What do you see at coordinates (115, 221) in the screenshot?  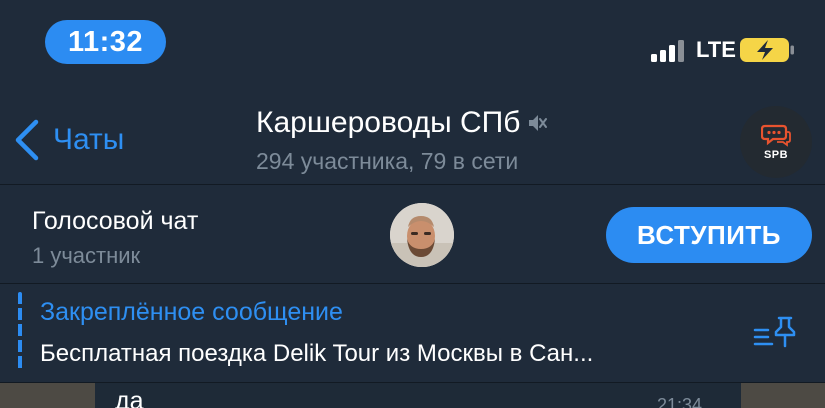 I see `voice-chat-title: Голосовой чат` at bounding box center [115, 221].